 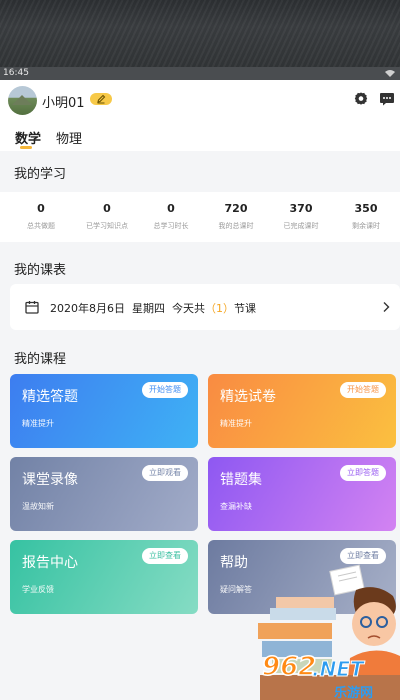 What do you see at coordinates (148, 308) in the screenshot?
I see `schedule-weekday: 星期四` at bounding box center [148, 308].